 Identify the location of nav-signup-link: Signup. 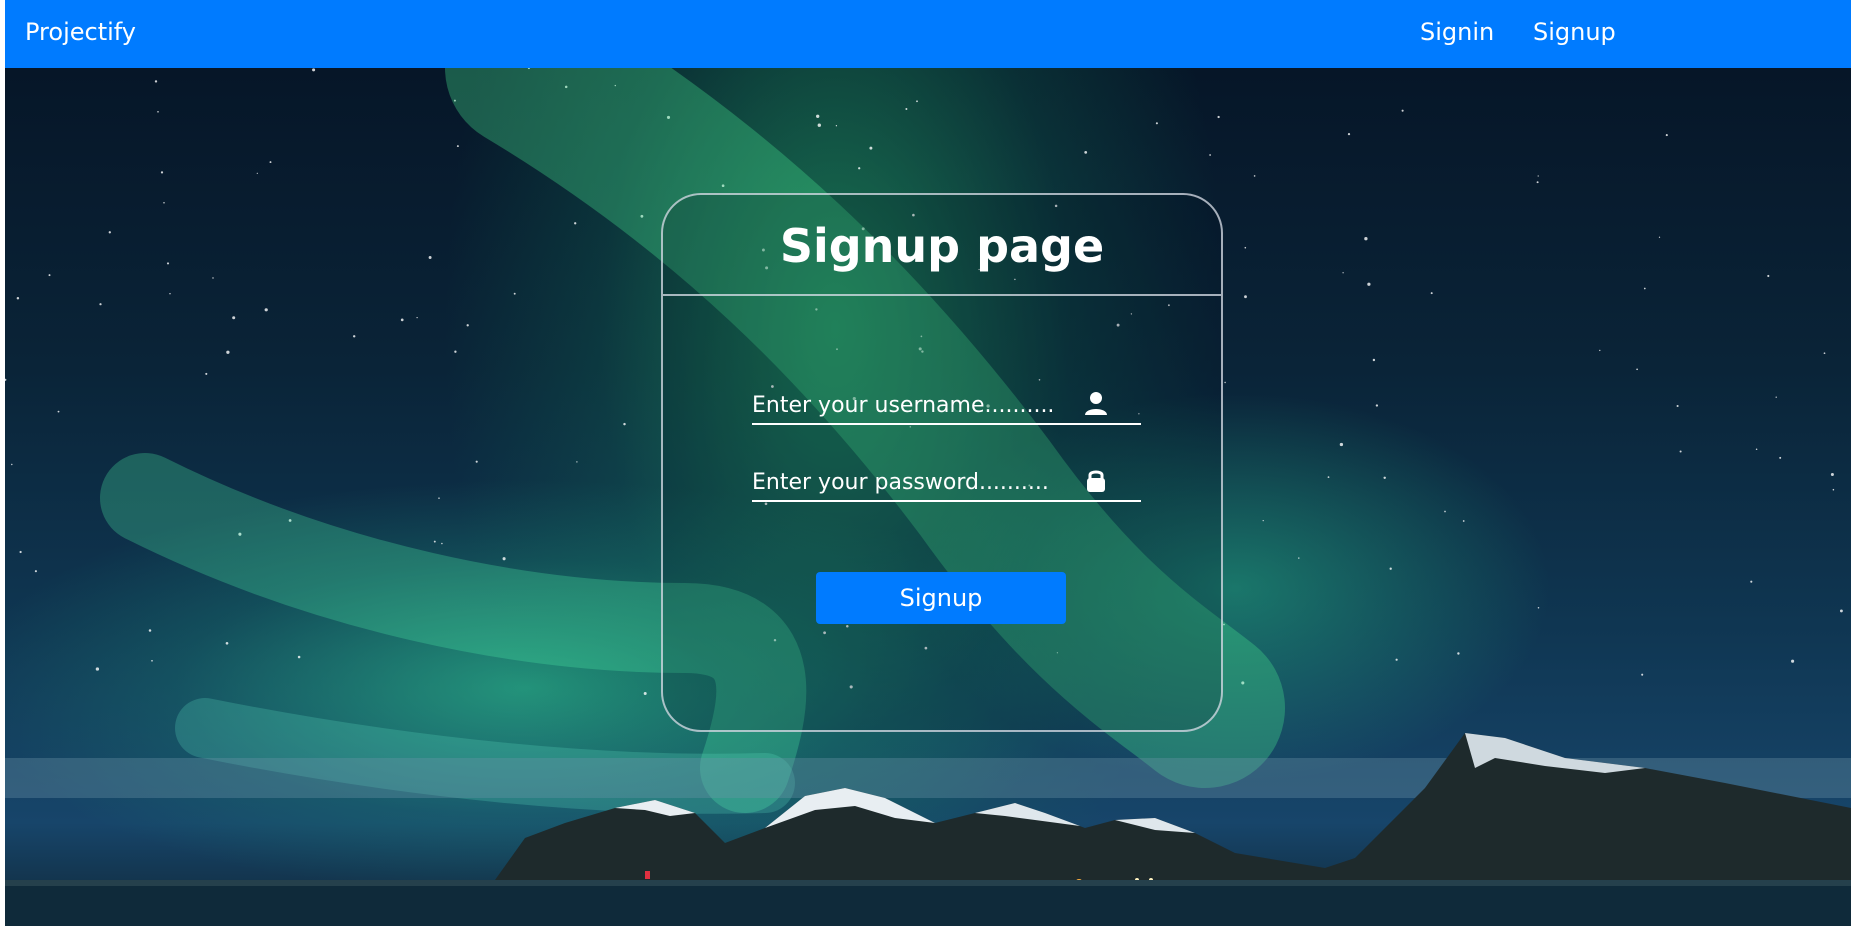
(1574, 32).